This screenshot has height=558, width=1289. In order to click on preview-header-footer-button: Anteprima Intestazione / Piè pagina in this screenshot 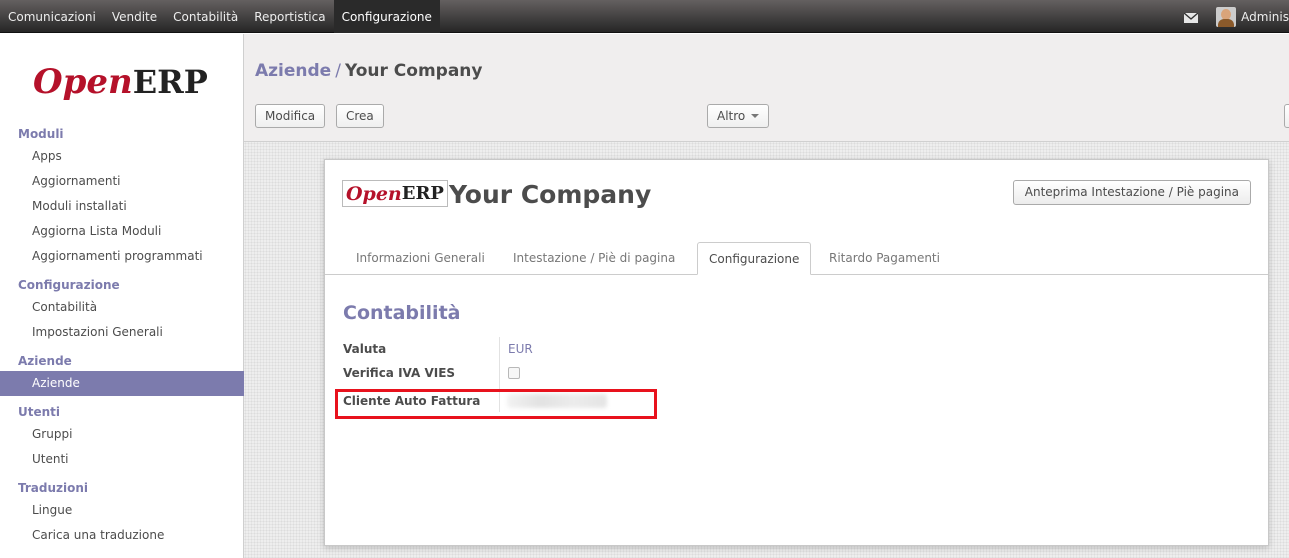, I will do `click(1131, 192)`.